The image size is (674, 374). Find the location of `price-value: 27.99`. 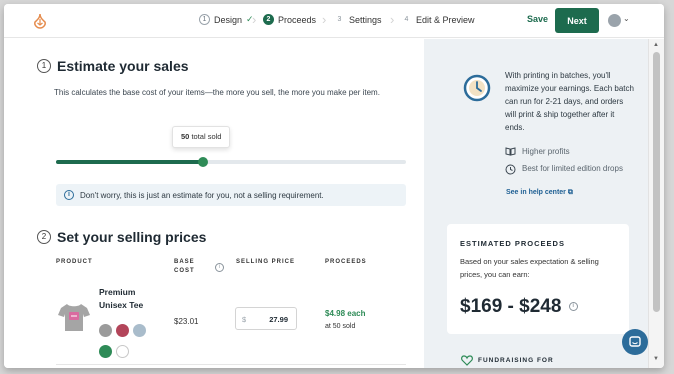

price-value: 27.99 is located at coordinates (278, 319).